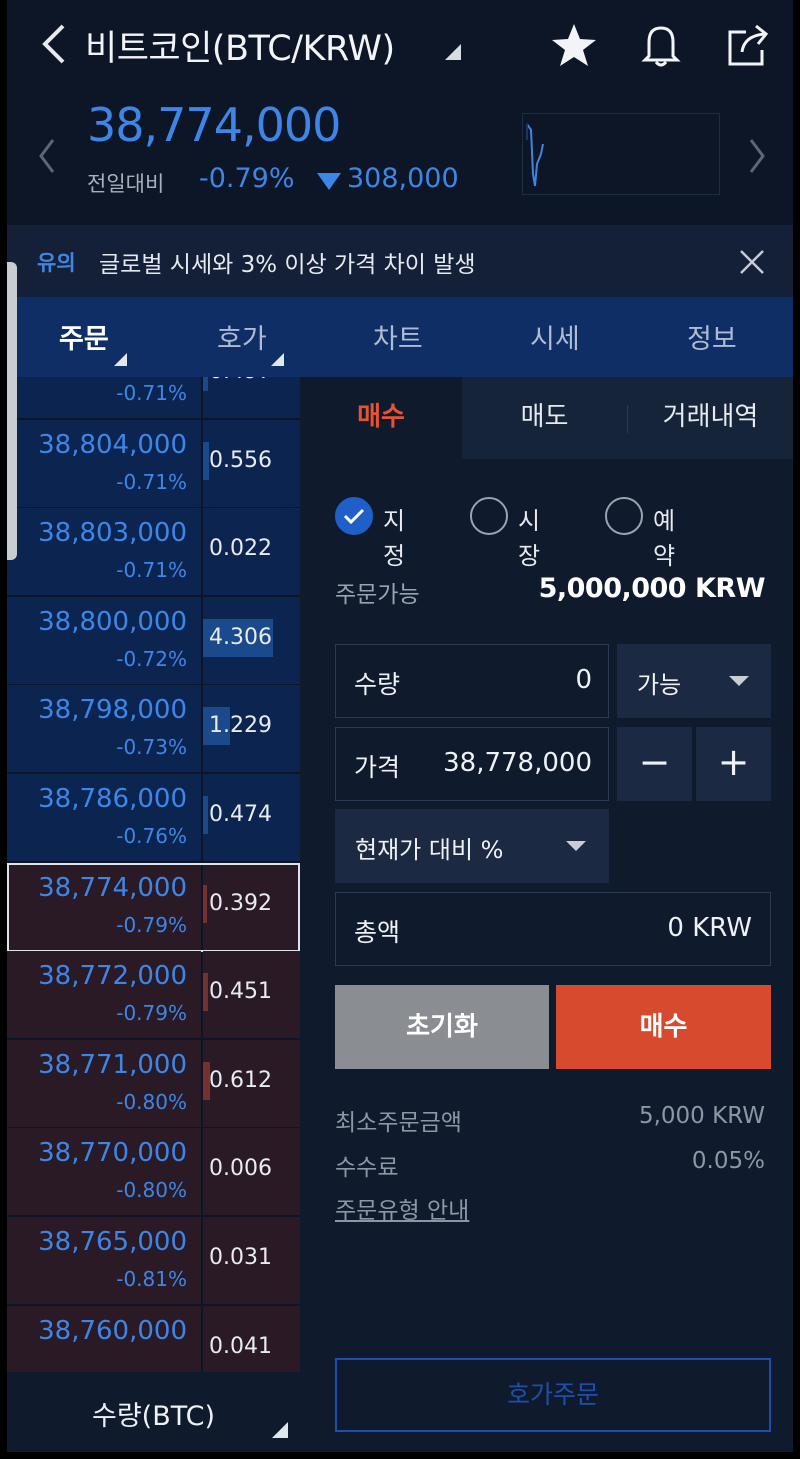  I want to click on orderbook-row: 38,805,000-0.71% 0.497, so click(153, 397).